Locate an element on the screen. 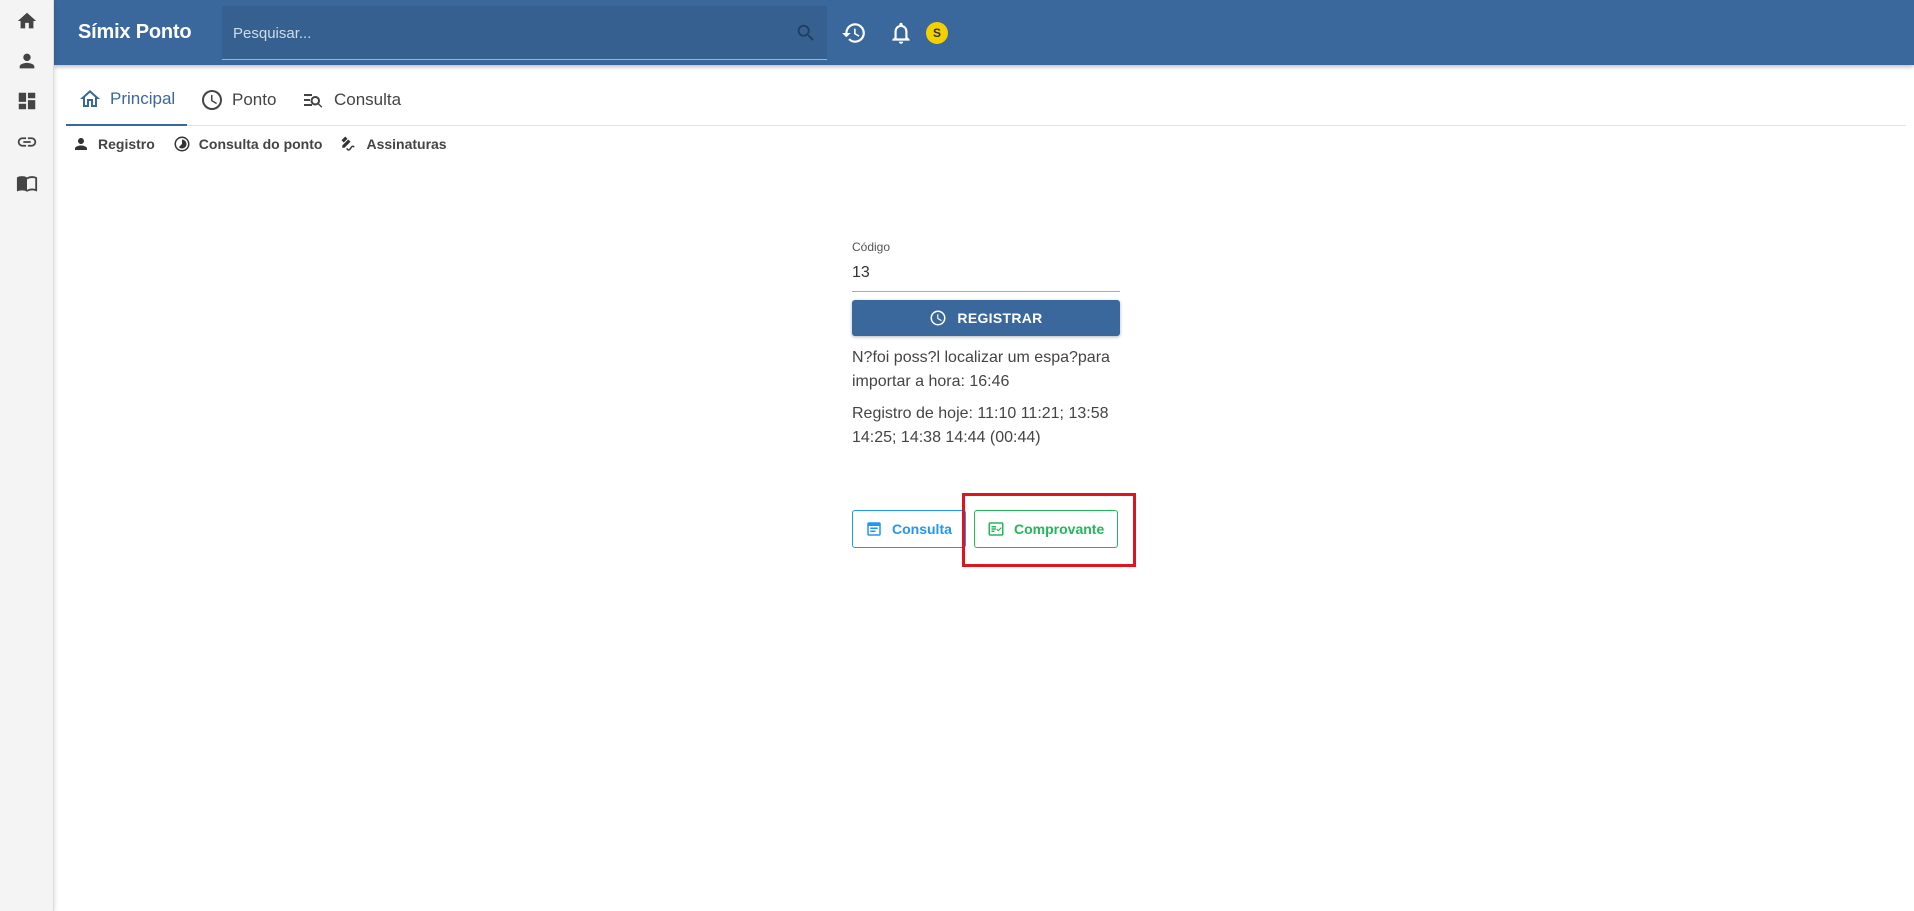 The height and width of the screenshot is (911, 1914). subnav-assinaturas: Assinaturas is located at coordinates (393, 144).